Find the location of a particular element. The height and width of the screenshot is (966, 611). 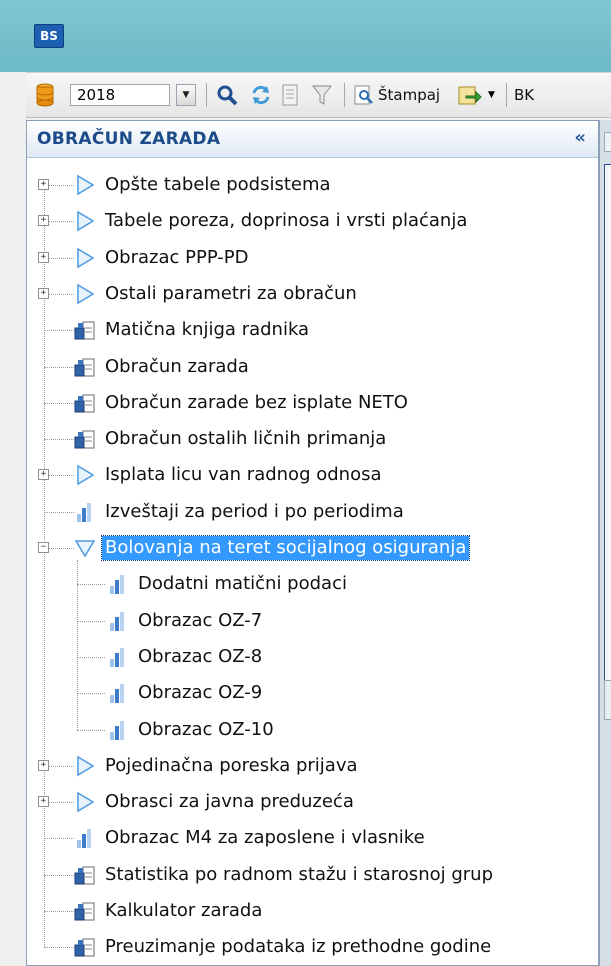

tree-item: Bolovanja na teret socijalnog osiguranja is located at coordinates (272, 548).